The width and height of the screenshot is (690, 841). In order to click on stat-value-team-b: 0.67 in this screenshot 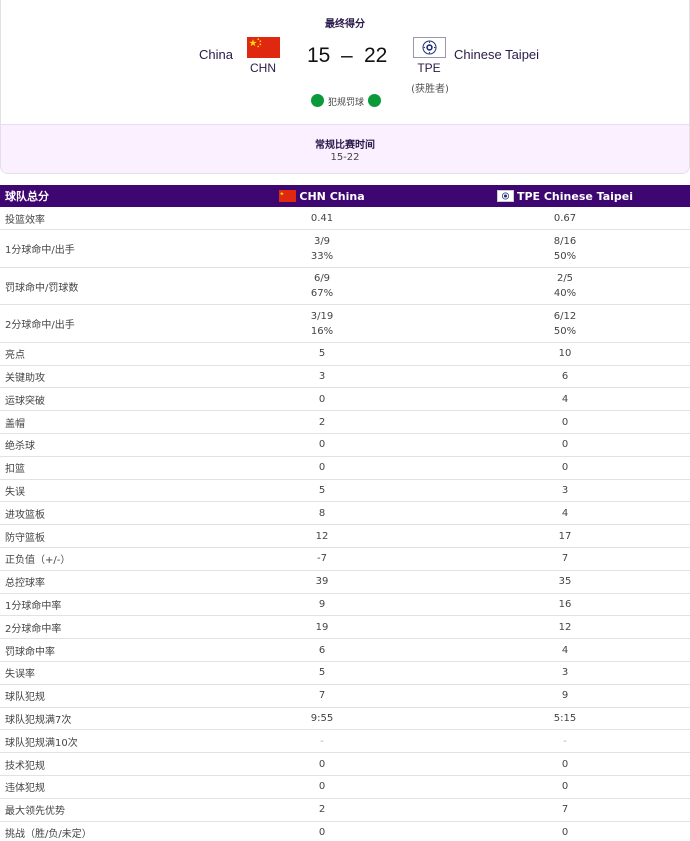, I will do `click(565, 219)`.